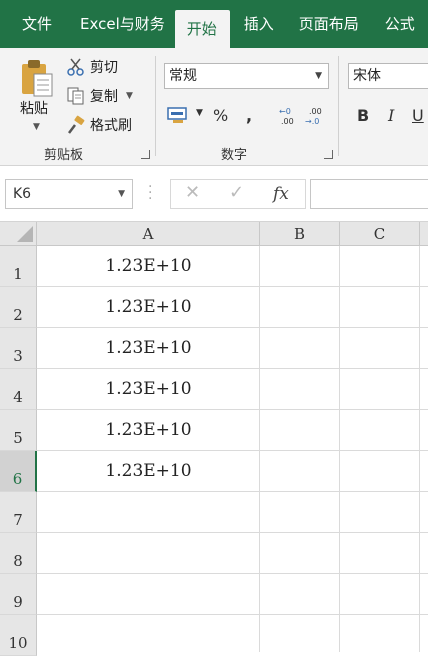 The image size is (428, 656). Describe the element at coordinates (18, 266) in the screenshot. I see `row-header-1: 1` at that location.